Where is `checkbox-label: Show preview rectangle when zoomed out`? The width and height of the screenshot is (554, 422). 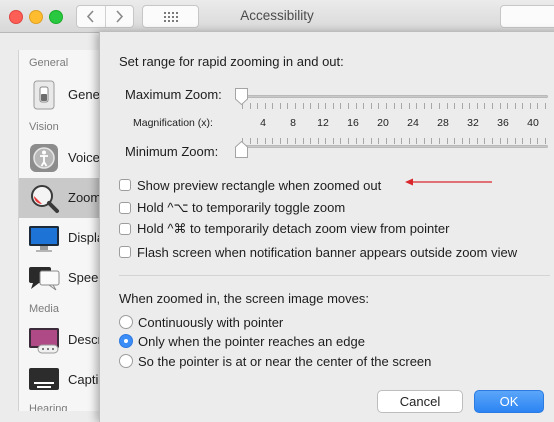 checkbox-label: Show preview rectangle when zoomed out is located at coordinates (259, 185).